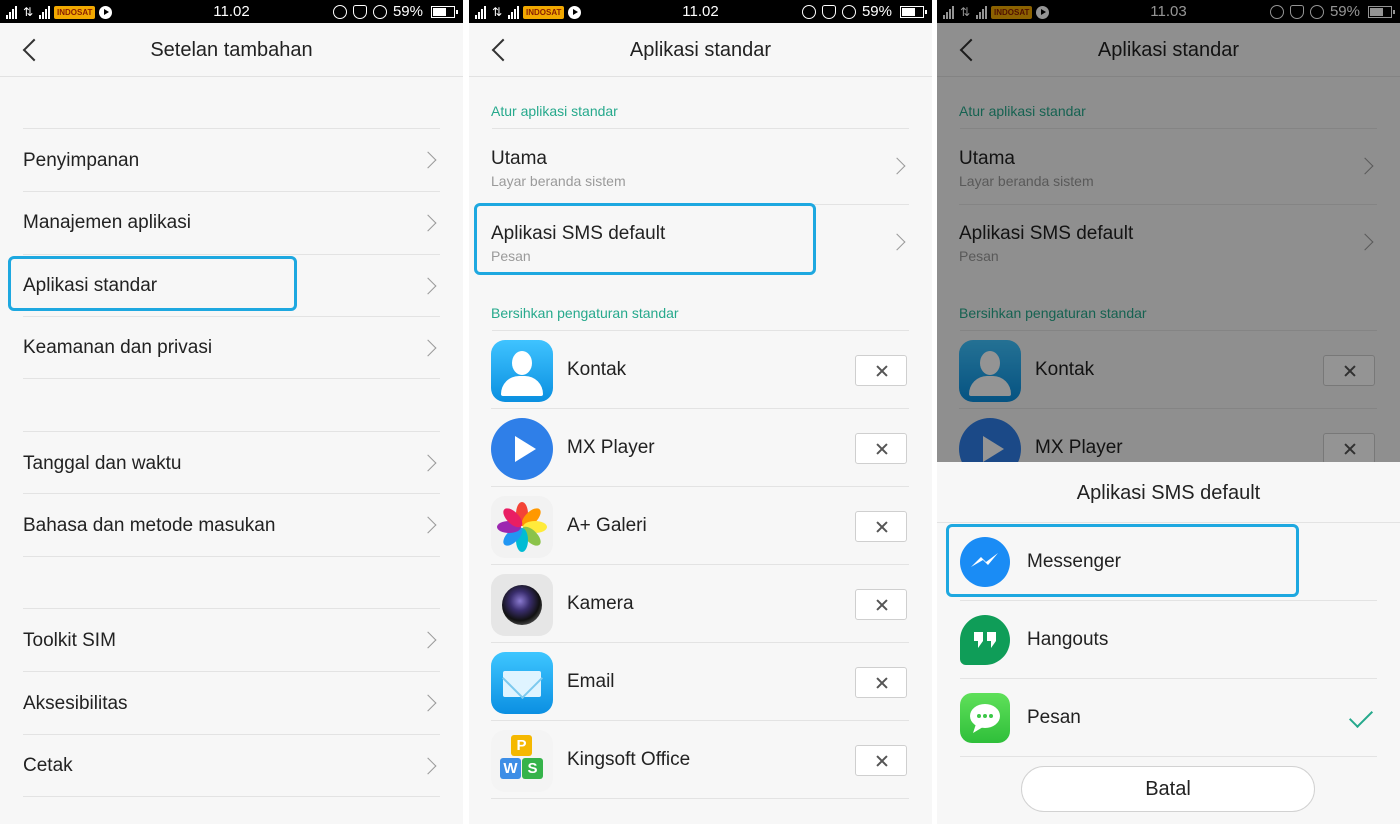  What do you see at coordinates (231, 766) in the screenshot?
I see `settings-item-cetak: Cetak` at bounding box center [231, 766].